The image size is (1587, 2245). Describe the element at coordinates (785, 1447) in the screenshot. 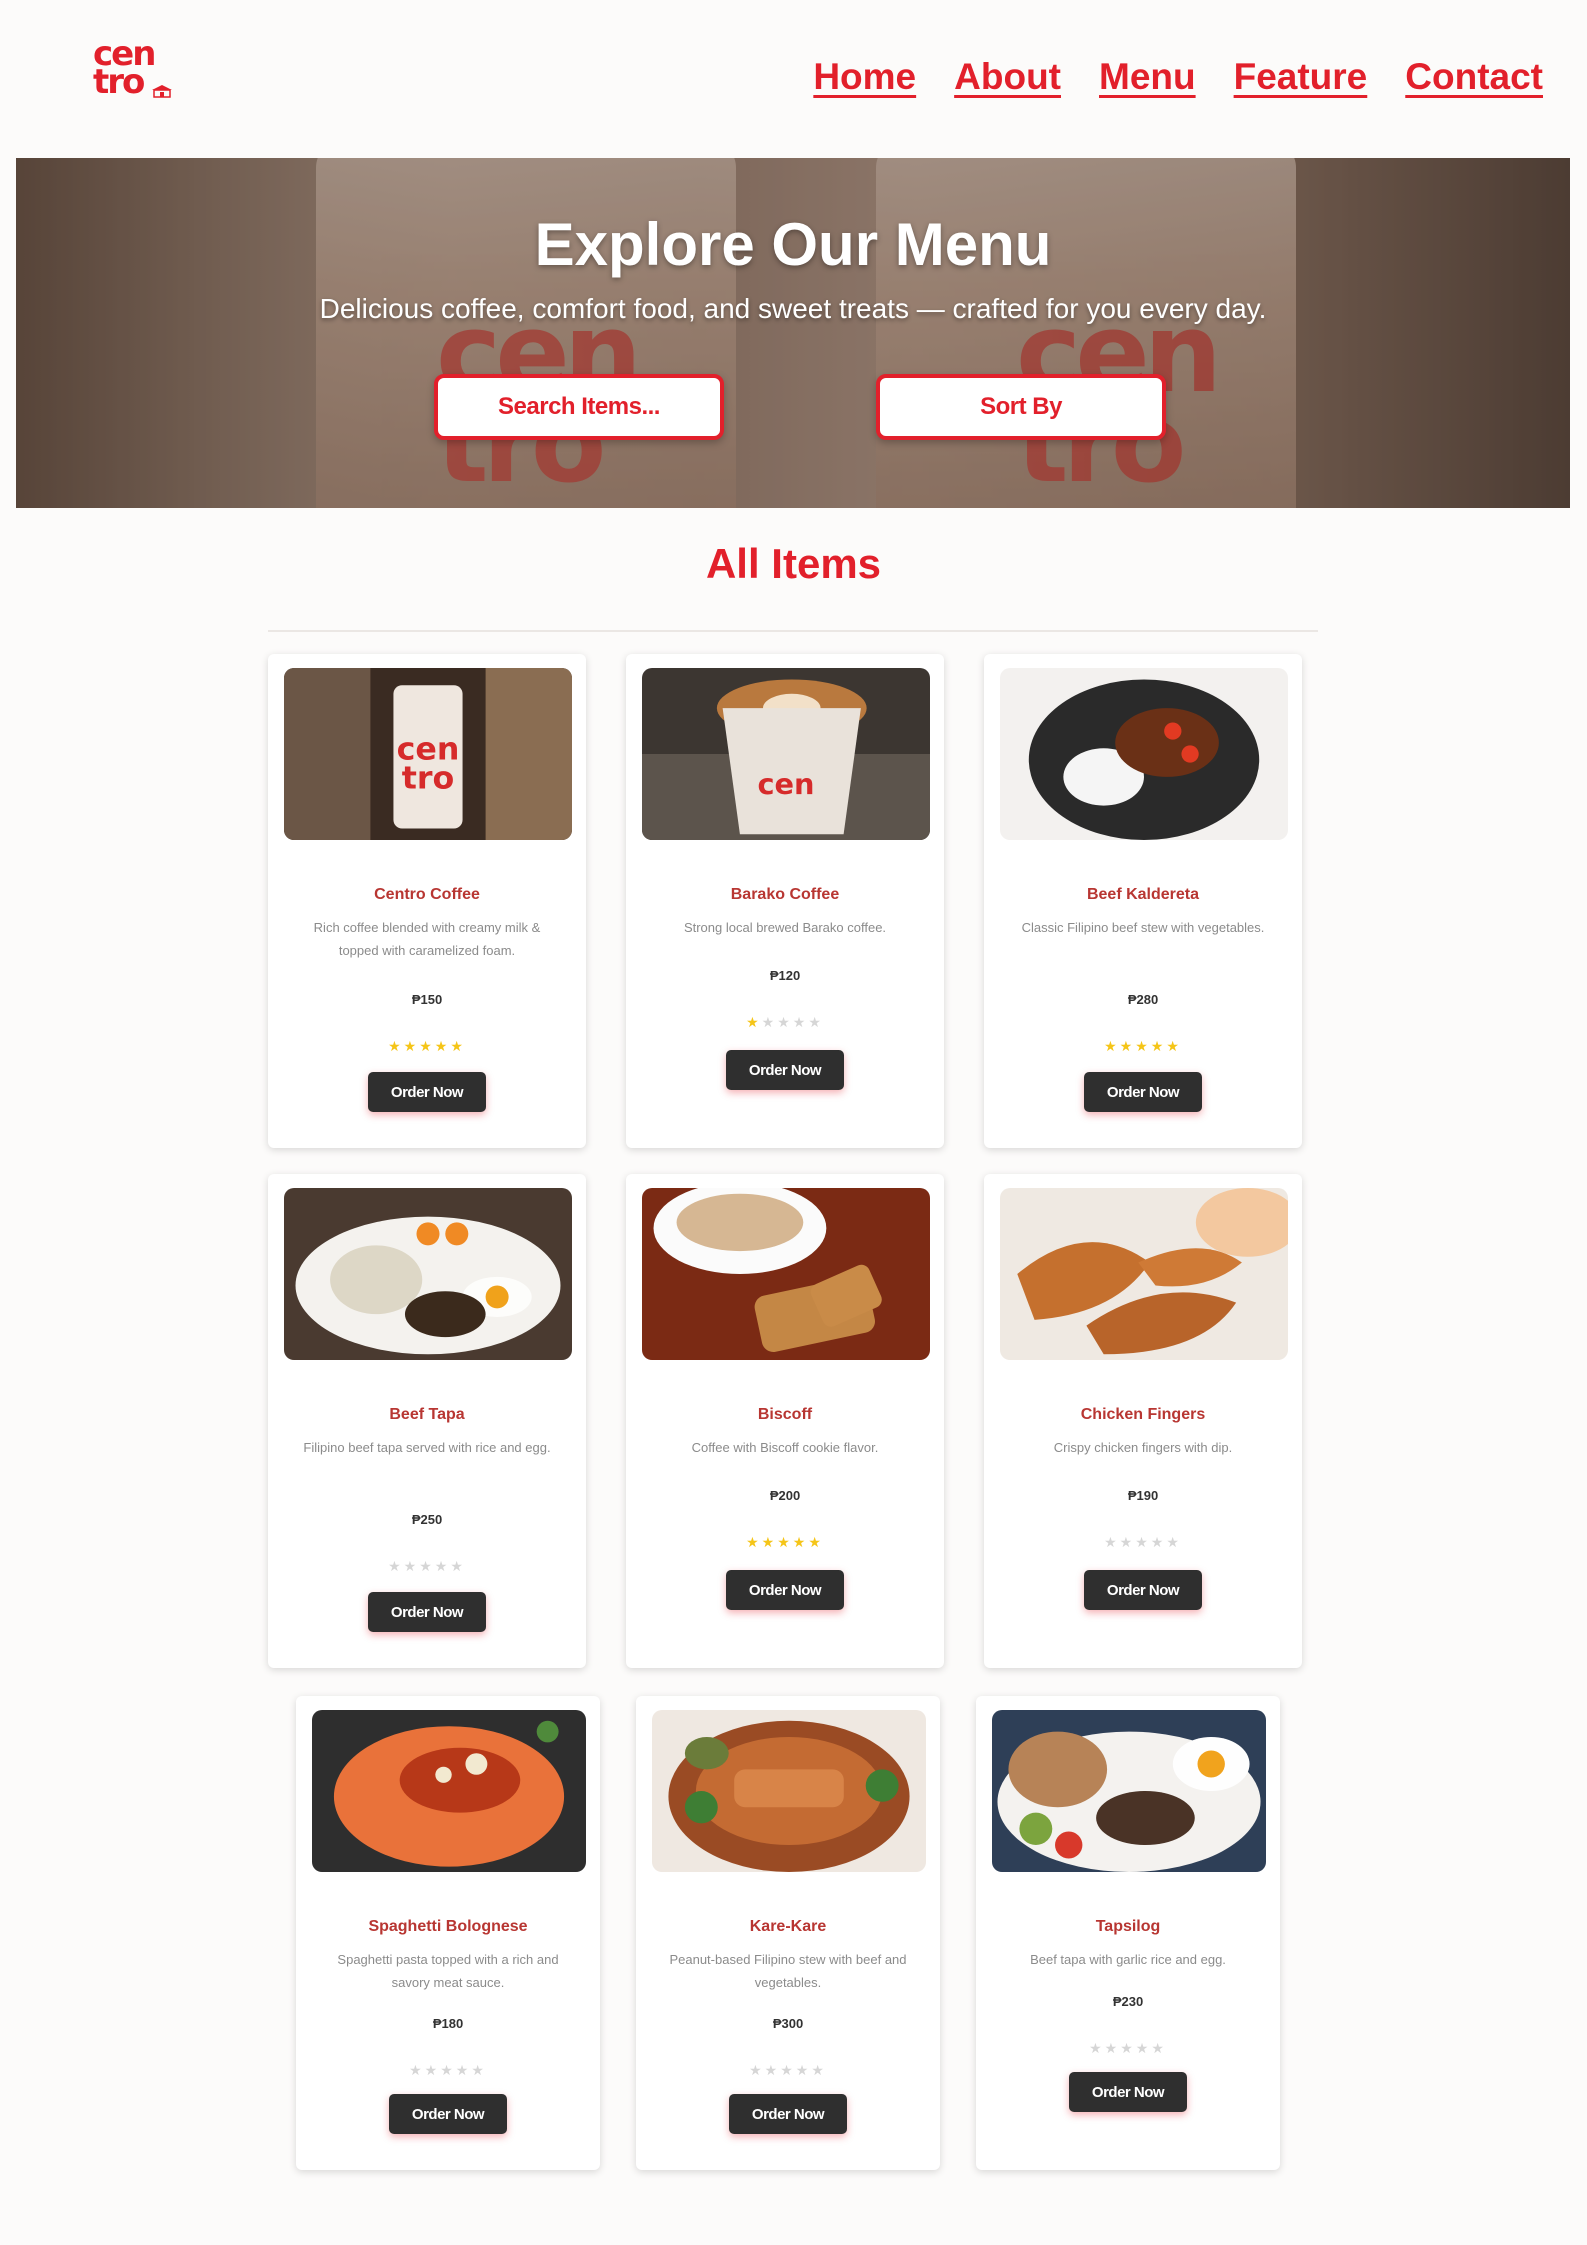

I see `item-description: Coffee with Biscoff cookie flavor.` at that location.